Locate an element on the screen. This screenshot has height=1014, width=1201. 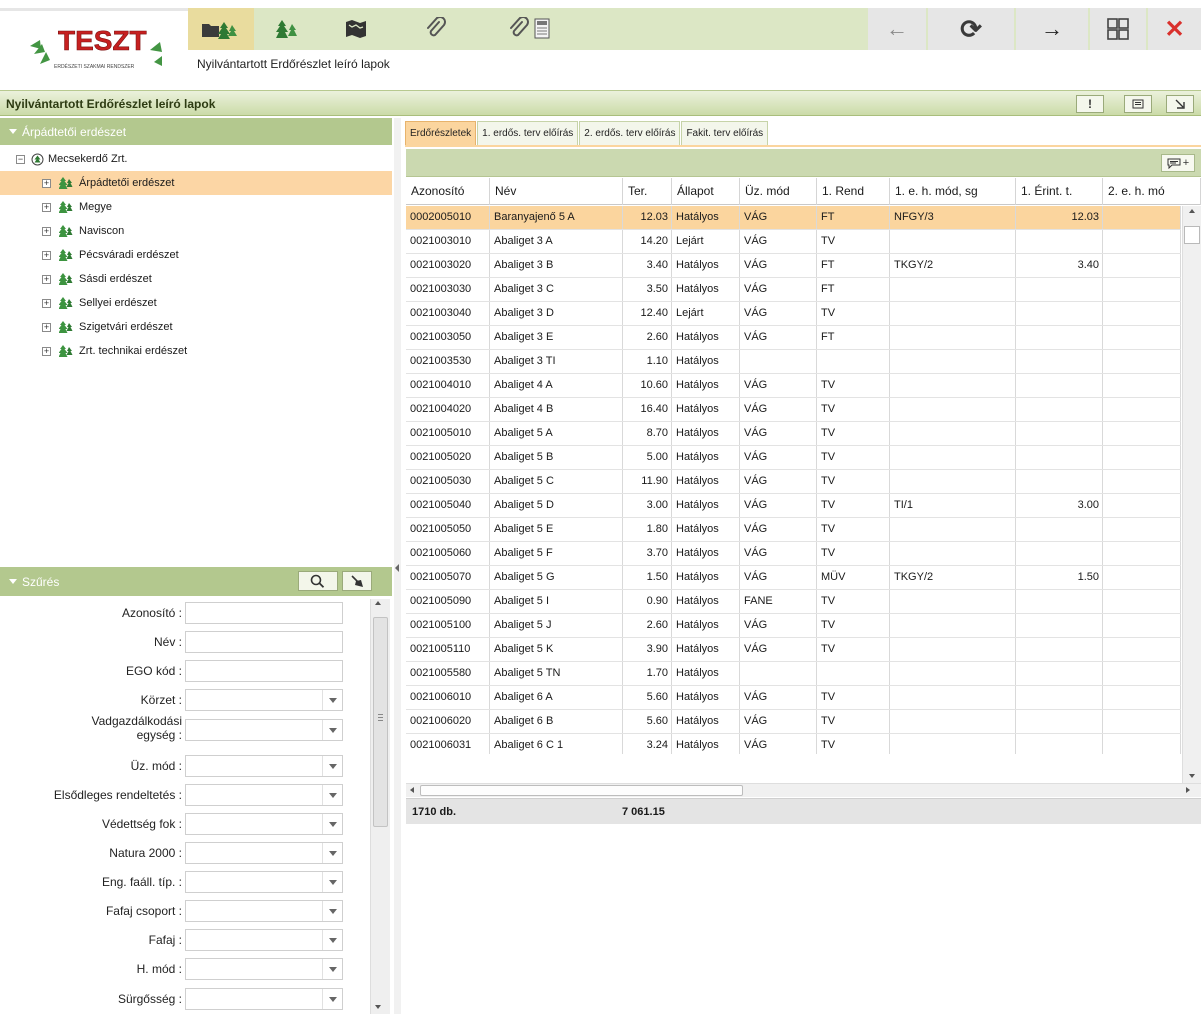
collapse-left-icon is located at coordinates (397, 568).